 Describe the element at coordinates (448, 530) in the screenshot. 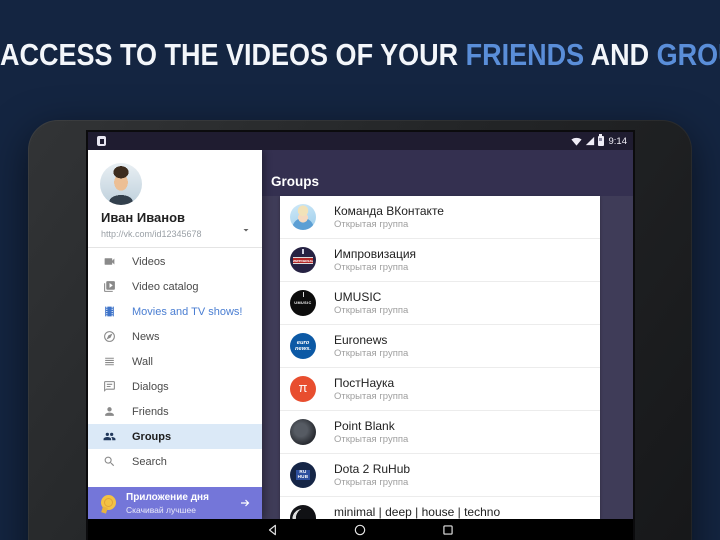

I see `recents-button` at that location.